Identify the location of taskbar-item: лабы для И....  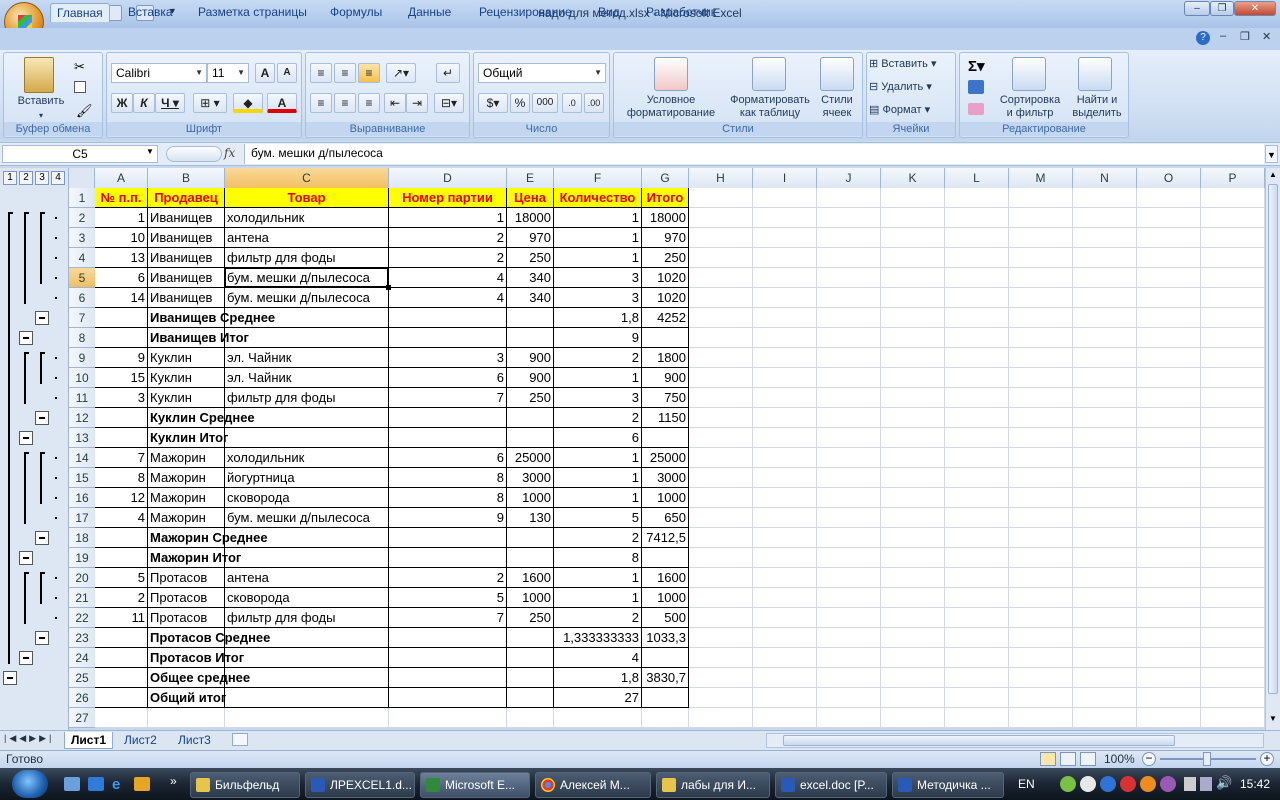
(713, 785).